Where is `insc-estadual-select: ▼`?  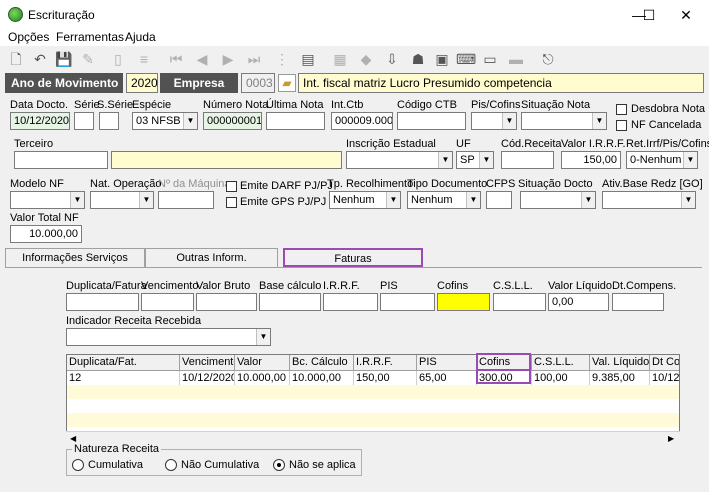 insc-estadual-select: ▼ is located at coordinates (399, 160).